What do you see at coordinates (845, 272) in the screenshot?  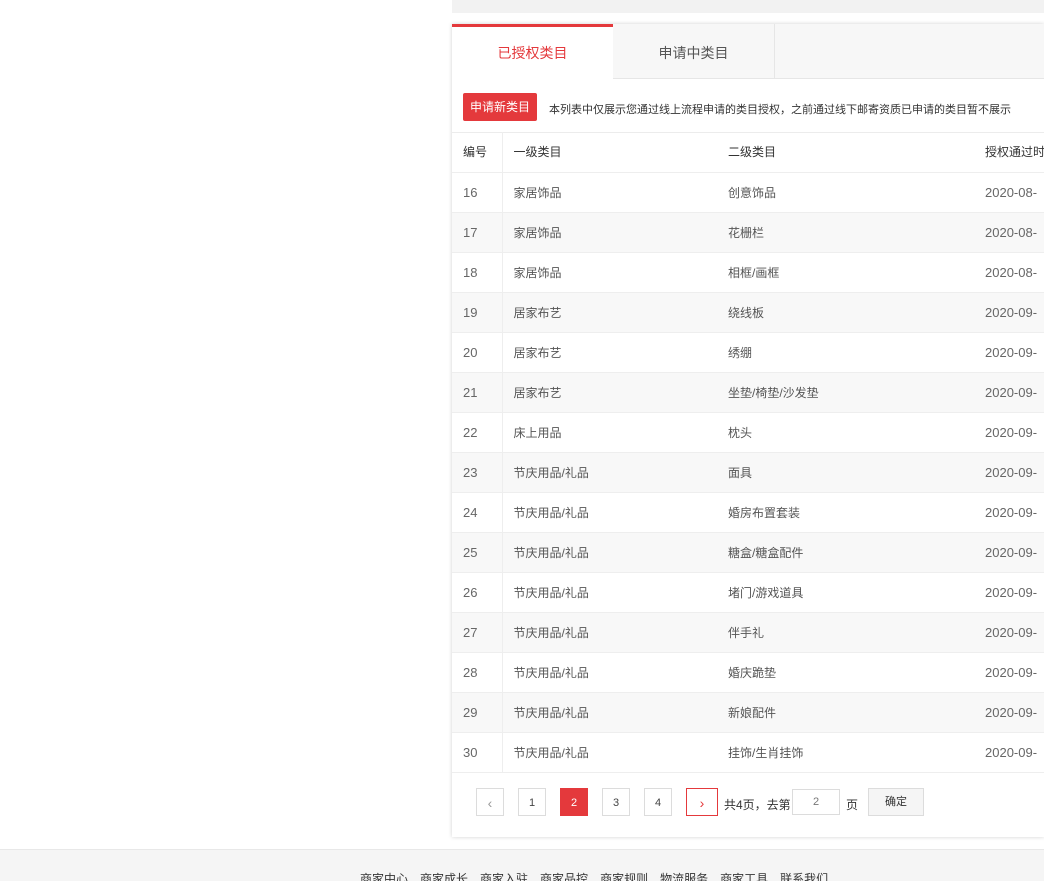 I see `row-level2-category: 相框/画框` at bounding box center [845, 272].